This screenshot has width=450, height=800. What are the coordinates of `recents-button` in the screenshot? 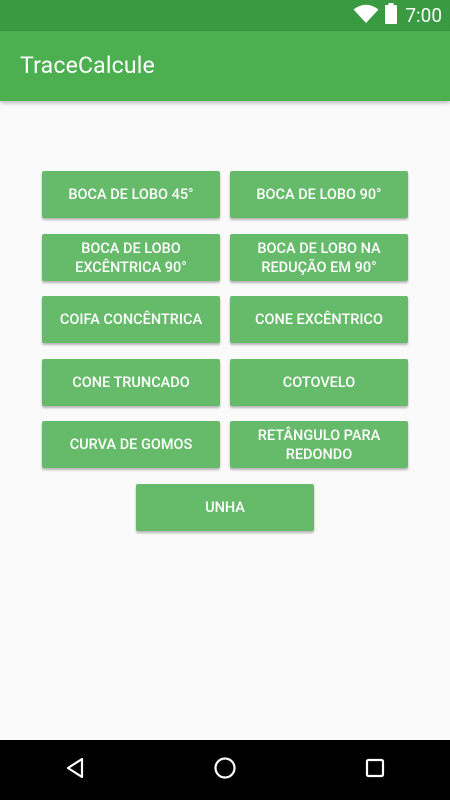 It's located at (375, 770).